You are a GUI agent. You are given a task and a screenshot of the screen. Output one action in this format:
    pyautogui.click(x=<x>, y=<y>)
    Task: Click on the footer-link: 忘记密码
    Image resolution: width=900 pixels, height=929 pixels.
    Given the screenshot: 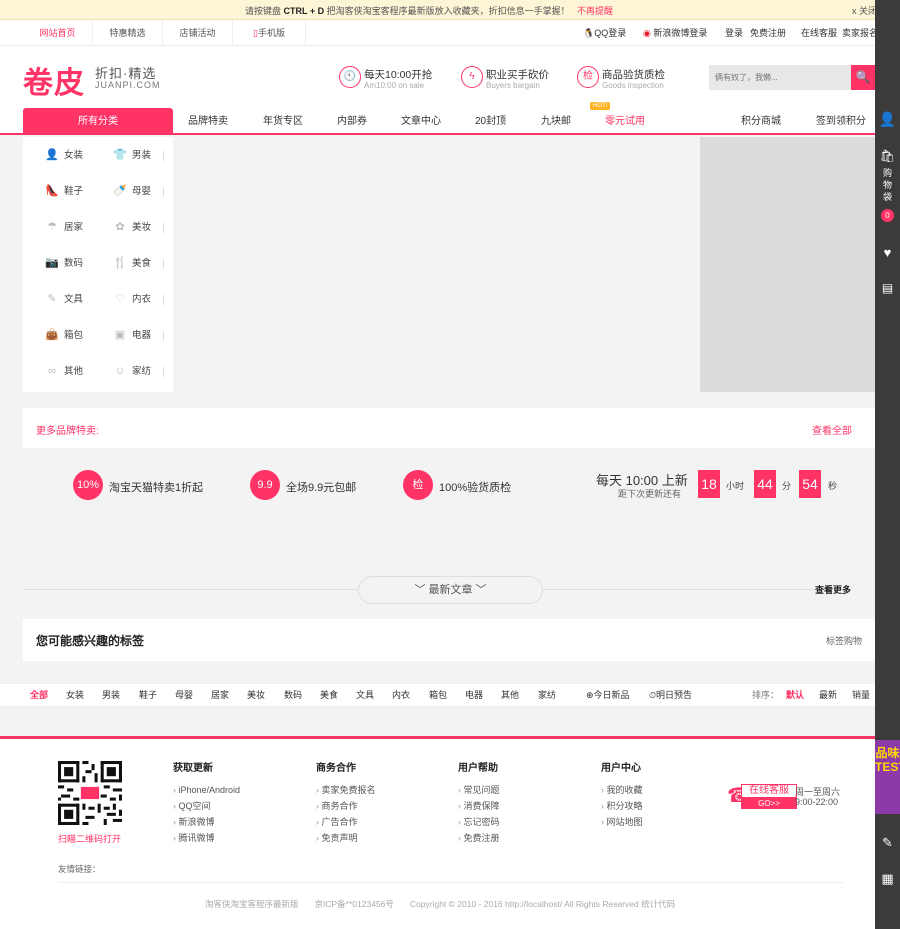 What is the action you would take?
    pyautogui.click(x=479, y=822)
    